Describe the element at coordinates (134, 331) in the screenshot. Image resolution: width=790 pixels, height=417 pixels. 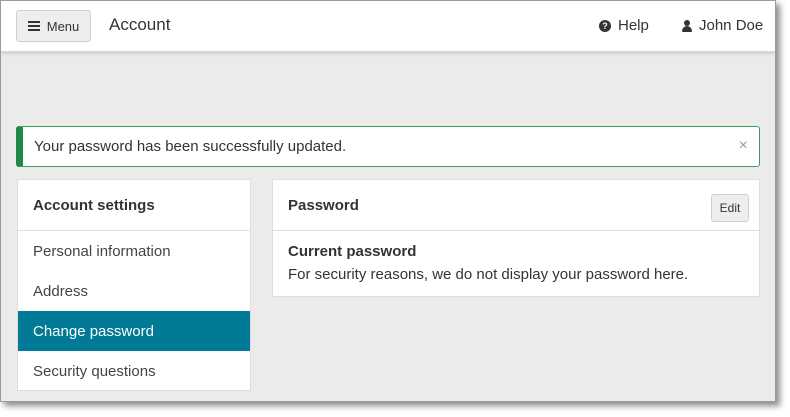
I see `sidebar-item-change-password: Change password` at that location.